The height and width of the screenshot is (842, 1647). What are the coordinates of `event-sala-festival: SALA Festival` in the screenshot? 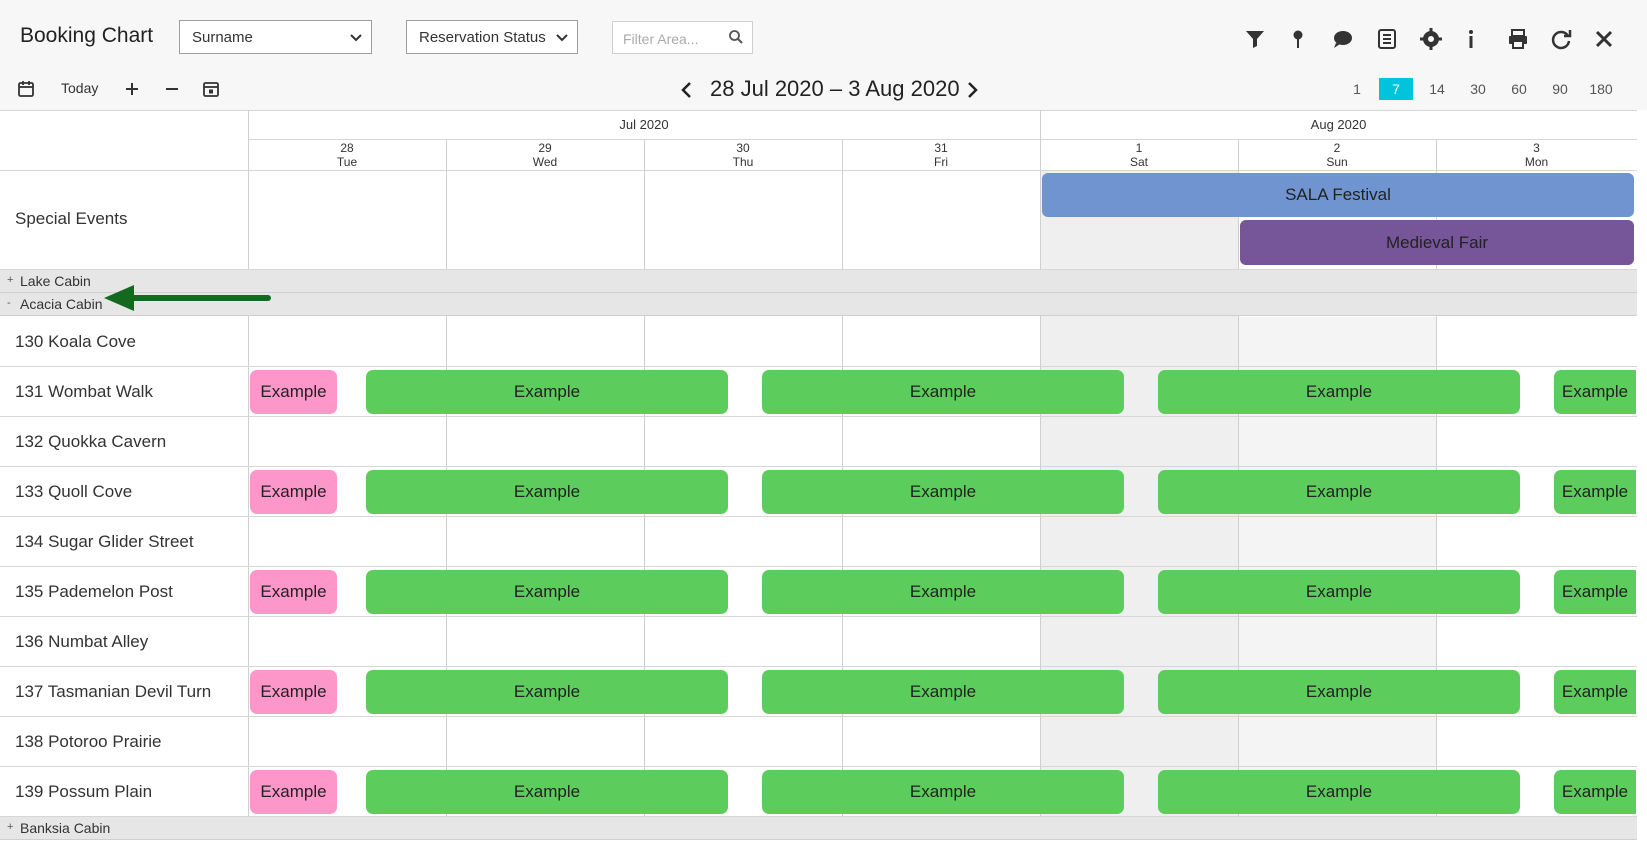 It's located at (1338, 195).